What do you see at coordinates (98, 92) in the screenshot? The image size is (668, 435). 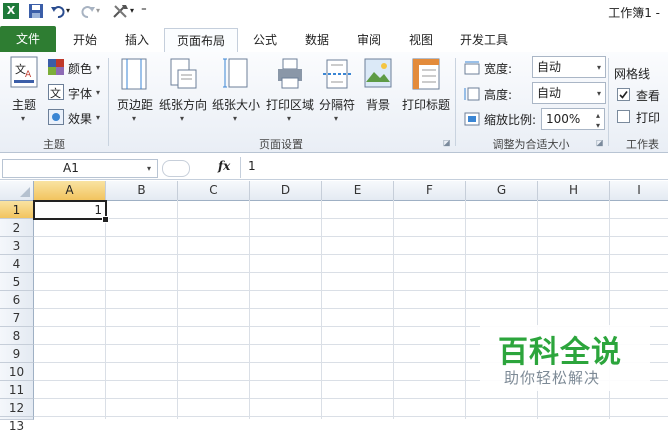 I see `fonts-dropdown-icon: ▾` at bounding box center [98, 92].